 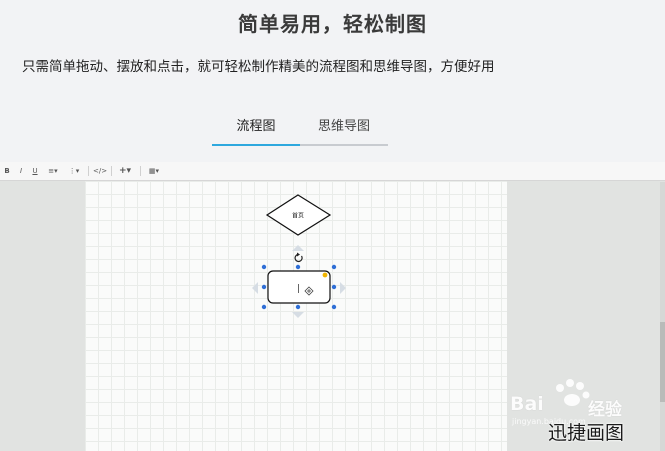 I want to click on diamond-node: 首页, so click(x=298, y=215).